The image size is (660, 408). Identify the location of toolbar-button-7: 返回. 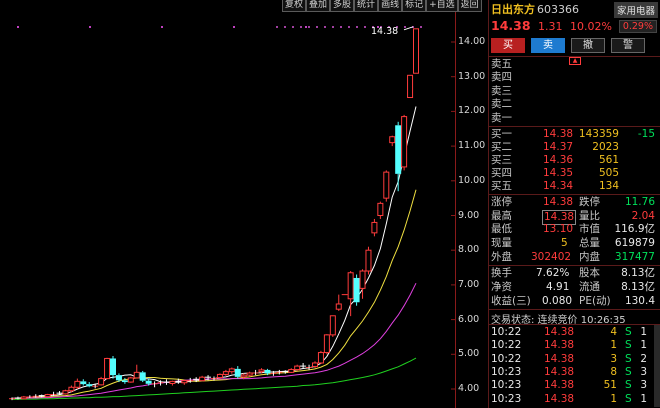
(469, 6).